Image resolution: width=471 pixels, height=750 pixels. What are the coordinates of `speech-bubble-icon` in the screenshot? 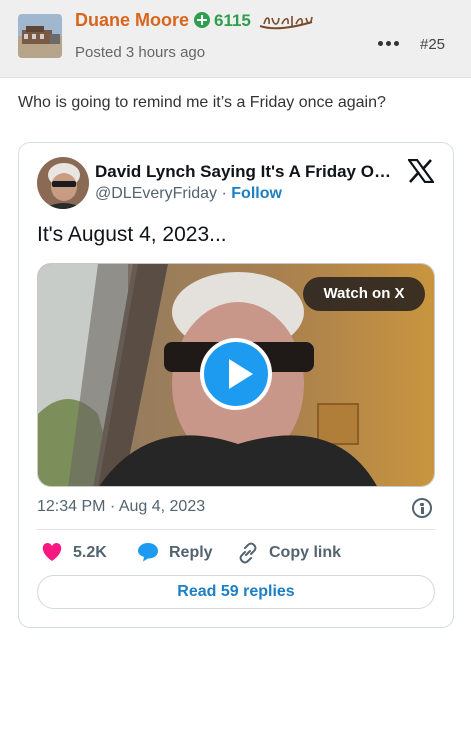 It's located at (148, 554).